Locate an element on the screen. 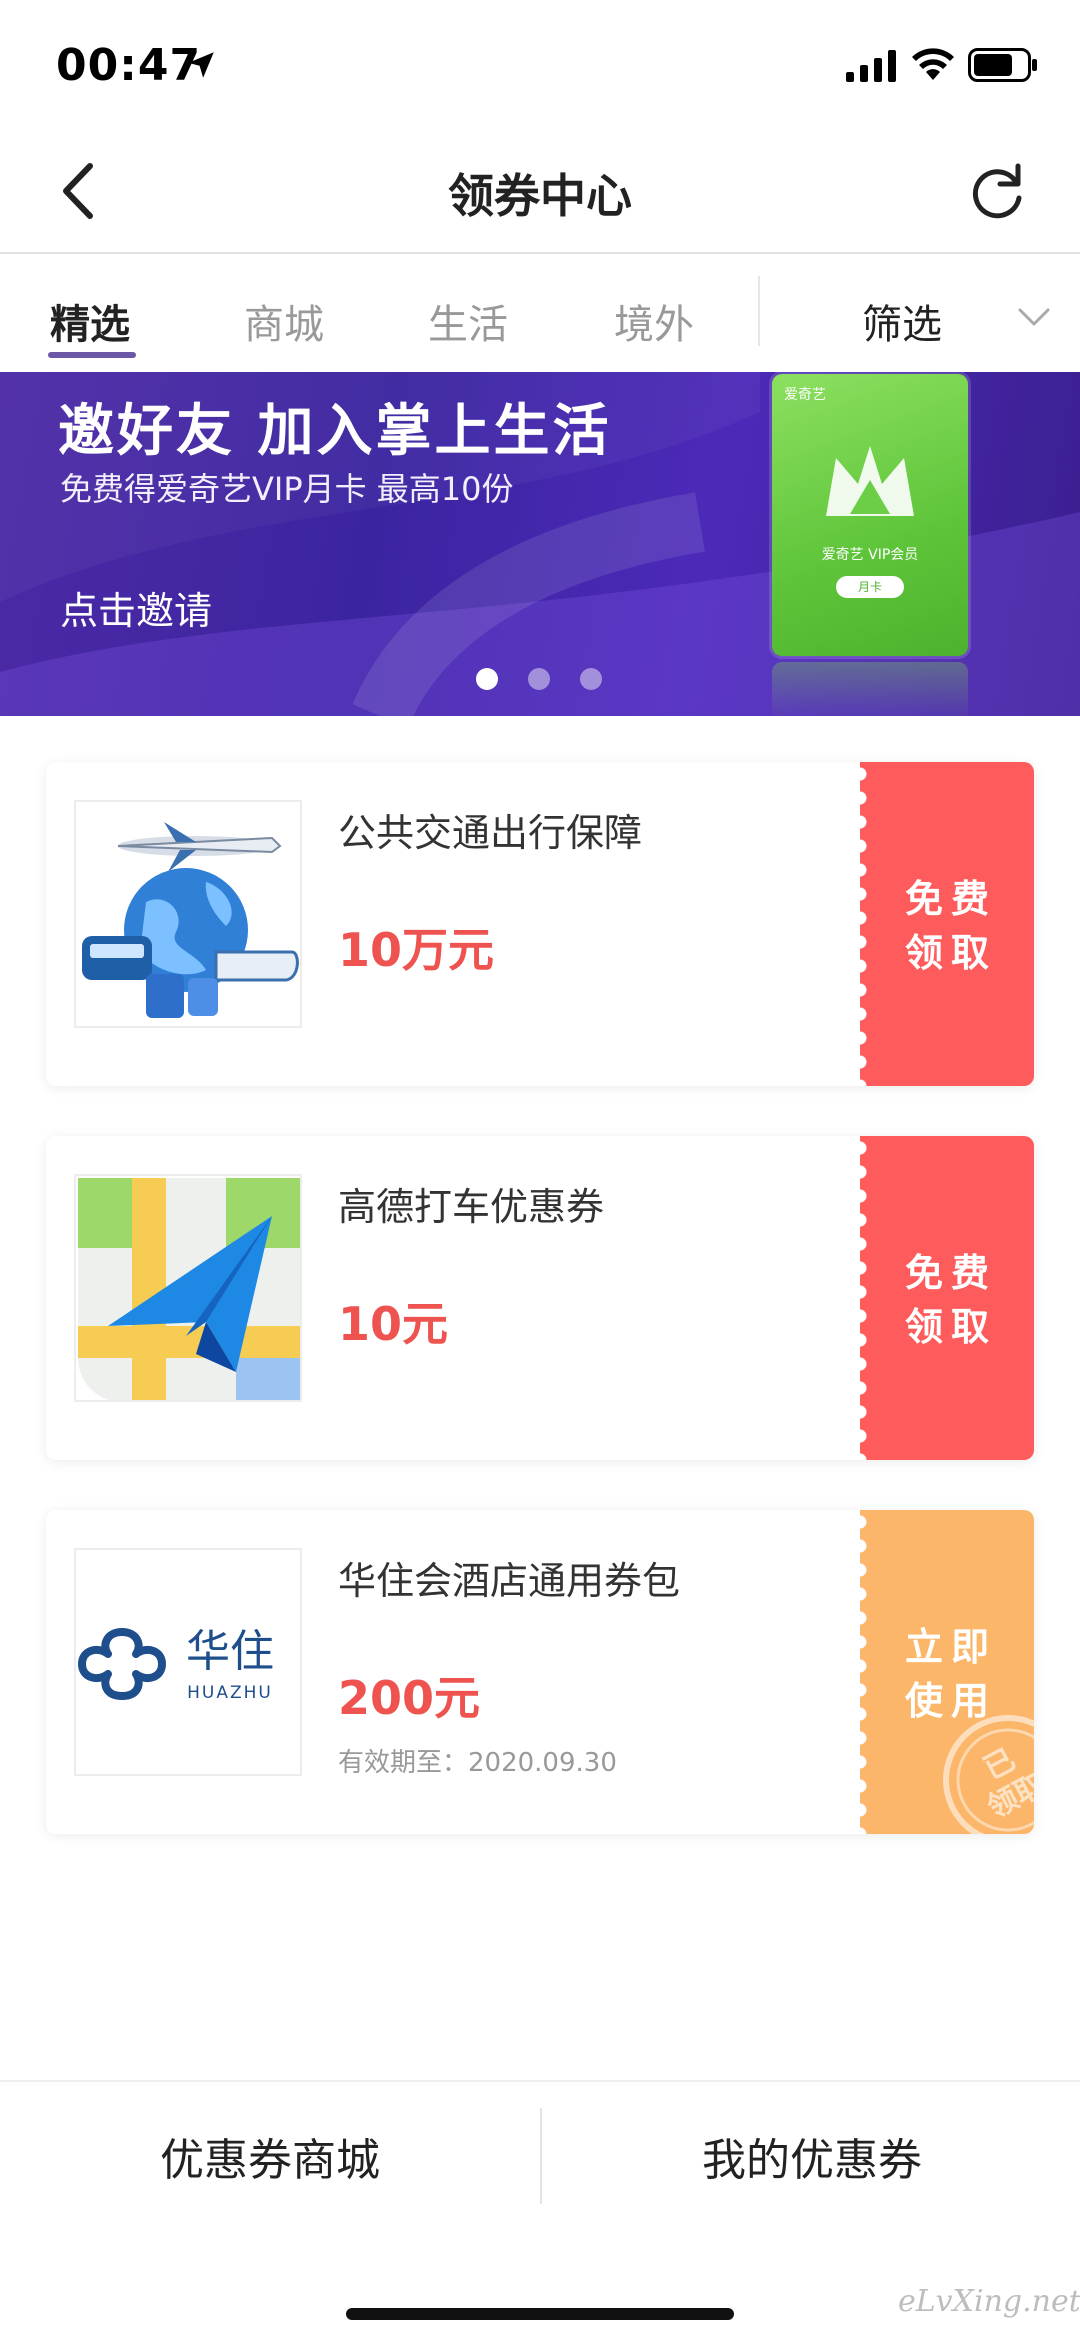 This screenshot has width=1080, height=2339. huazhu-logo-cn: 华住 is located at coordinates (230, 1651).